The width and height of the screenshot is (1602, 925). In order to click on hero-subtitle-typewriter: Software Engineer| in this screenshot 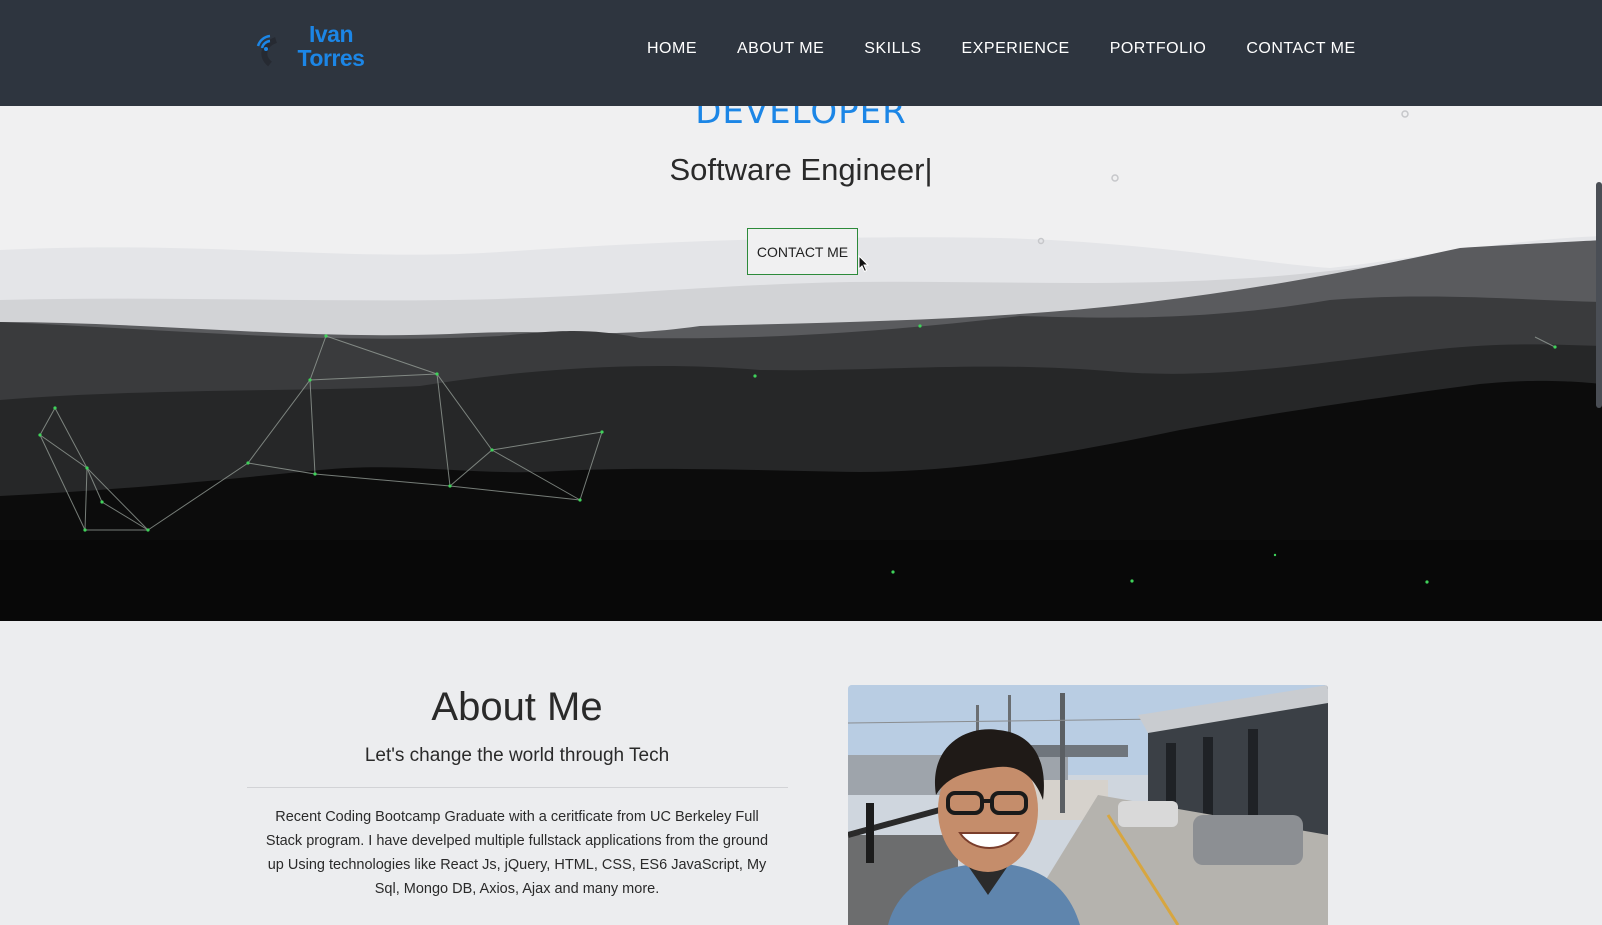, I will do `click(801, 169)`.